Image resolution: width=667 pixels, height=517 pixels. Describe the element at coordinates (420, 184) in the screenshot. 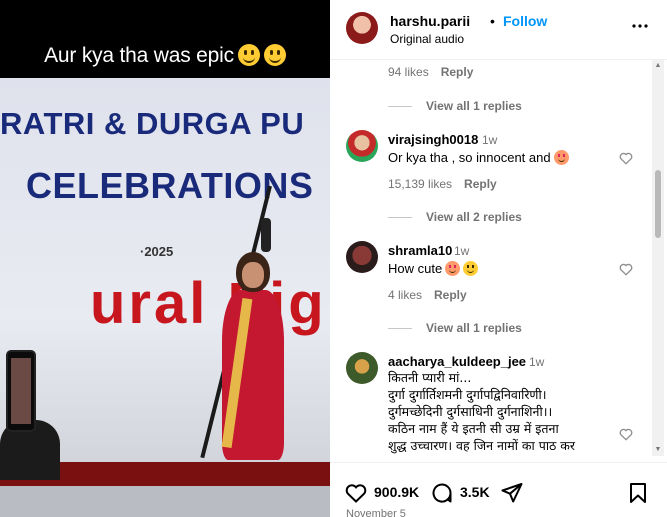

I see `comment-likes: 15,139 likes` at that location.